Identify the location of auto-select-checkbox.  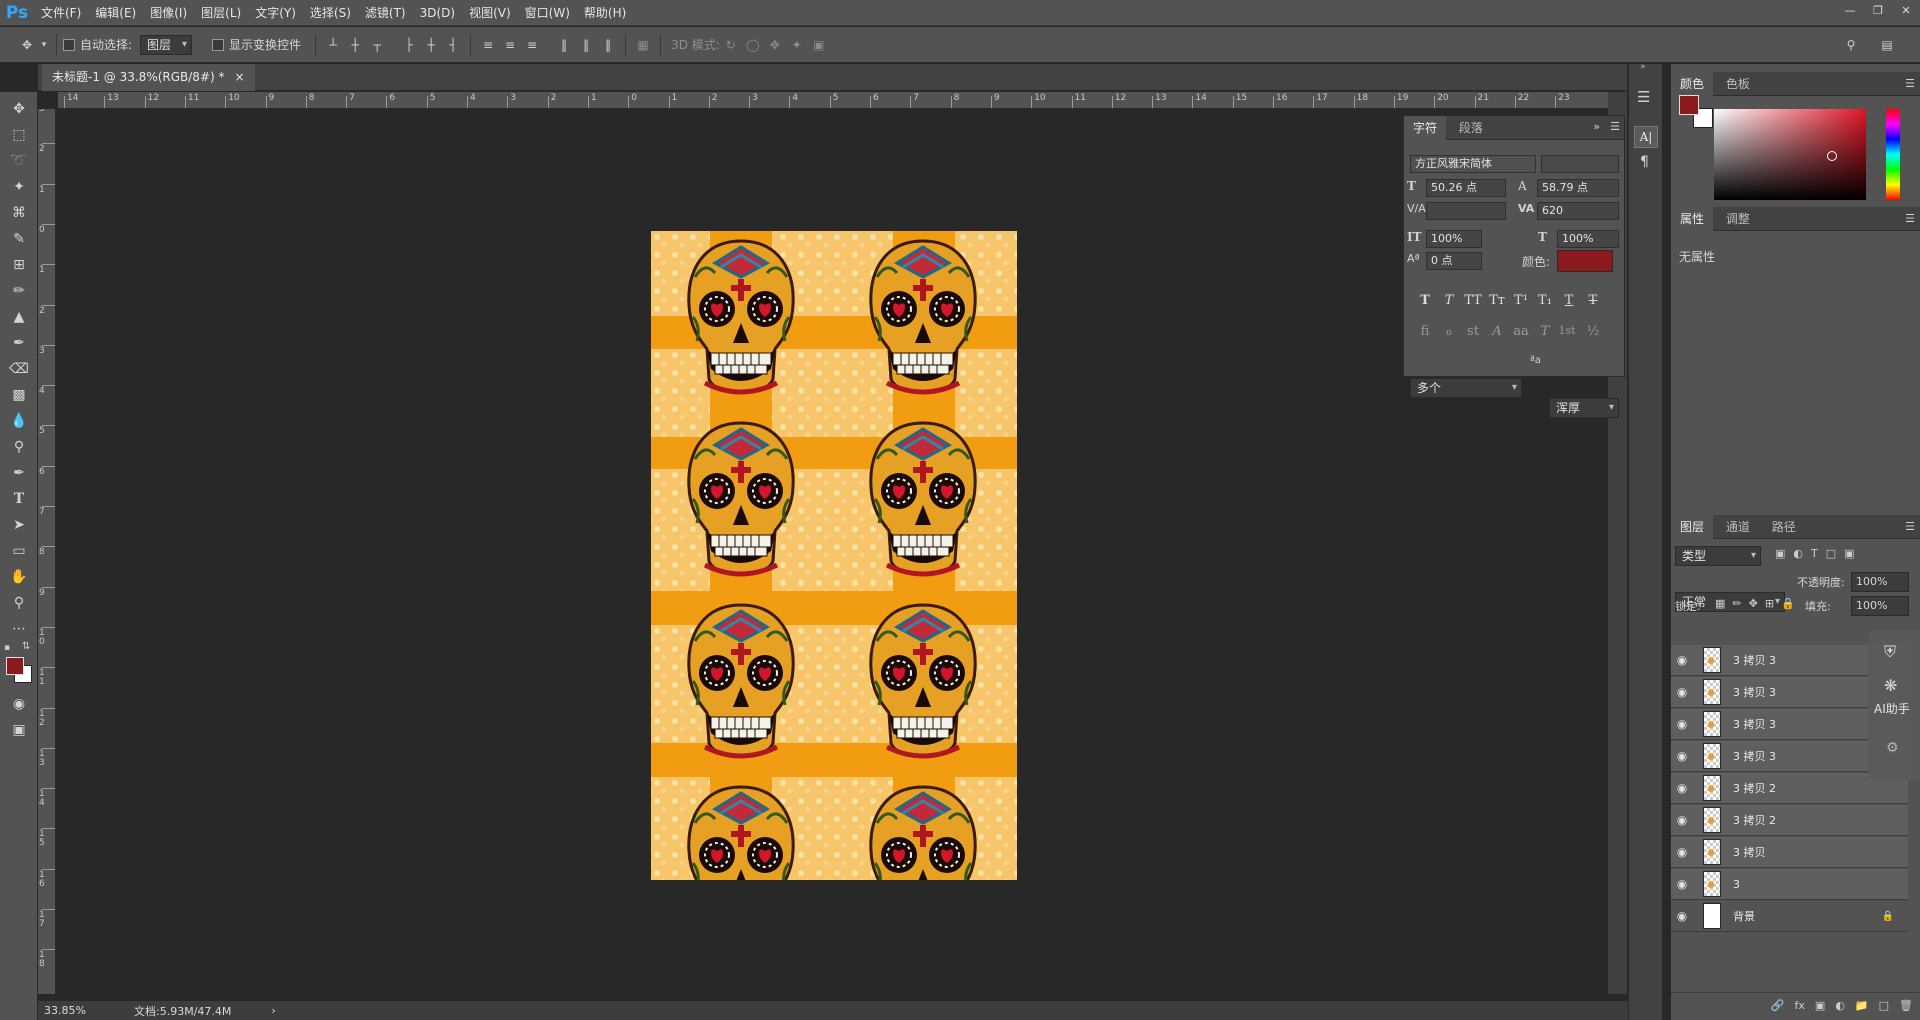
(69, 44).